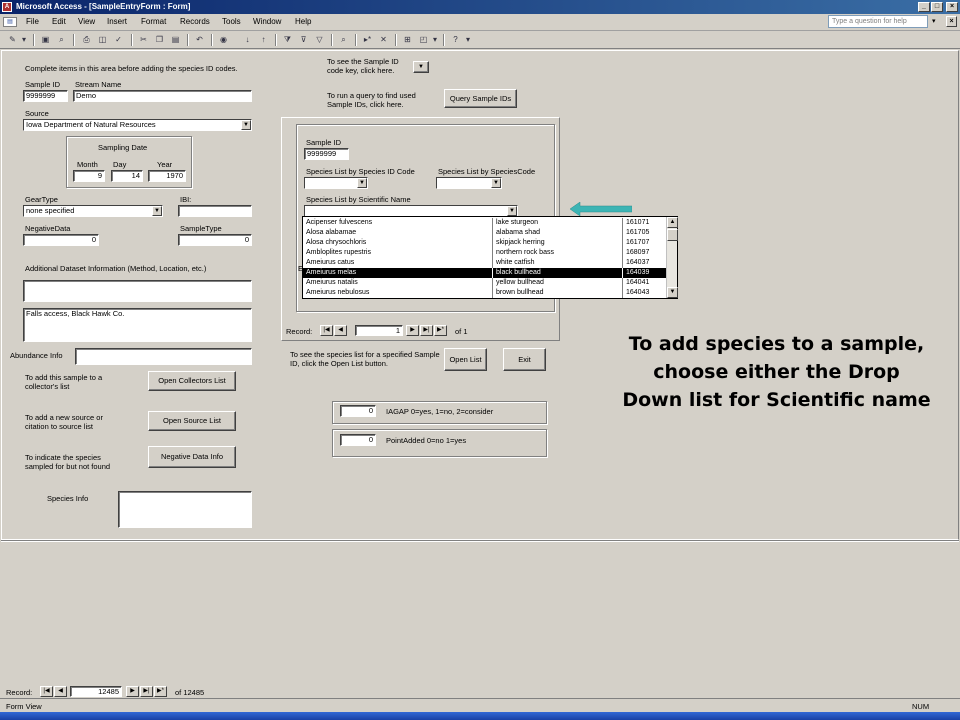  Describe the element at coordinates (303, 21) in the screenshot. I see `menu-help: Help` at that location.